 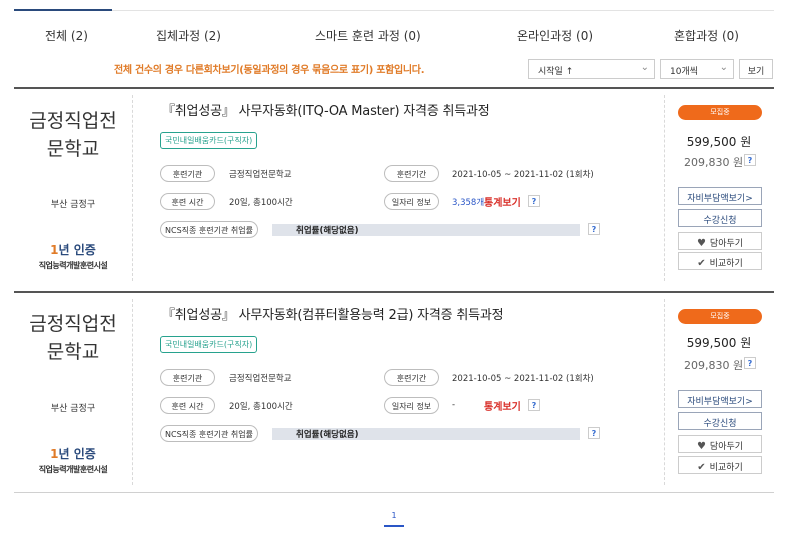 What do you see at coordinates (333, 313) in the screenshot?
I see `course-title: 『취업성공』 사무자동화(컴퓨터활용능력 2급) 자격증 취득과정` at bounding box center [333, 313].